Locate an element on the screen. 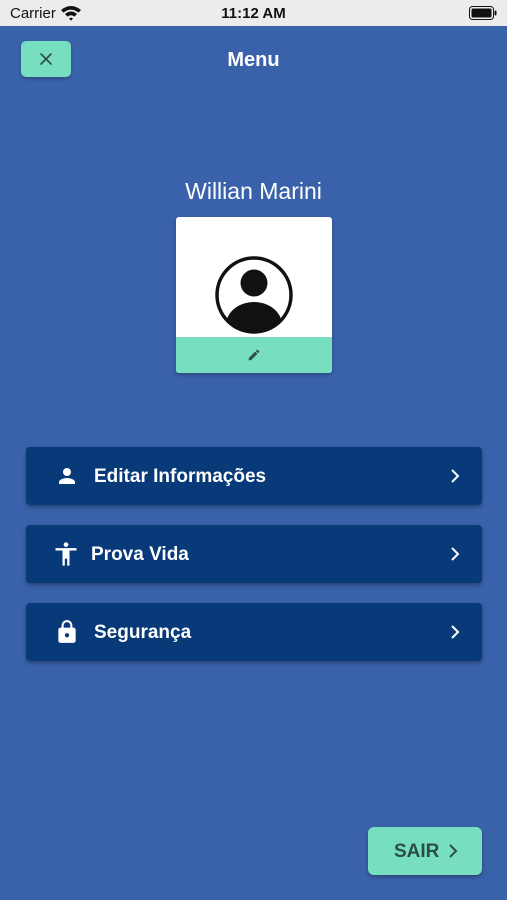 The height and width of the screenshot is (900, 507). account-circle-icon is located at coordinates (254, 295).